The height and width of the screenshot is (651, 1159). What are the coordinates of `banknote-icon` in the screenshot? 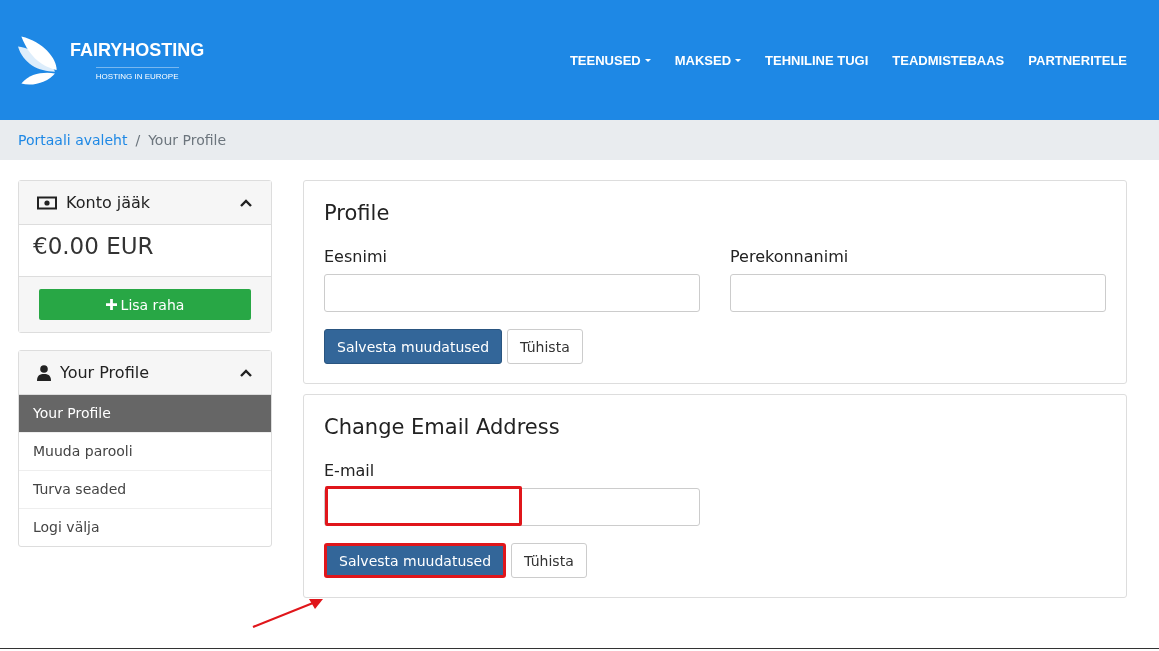 It's located at (47, 202).